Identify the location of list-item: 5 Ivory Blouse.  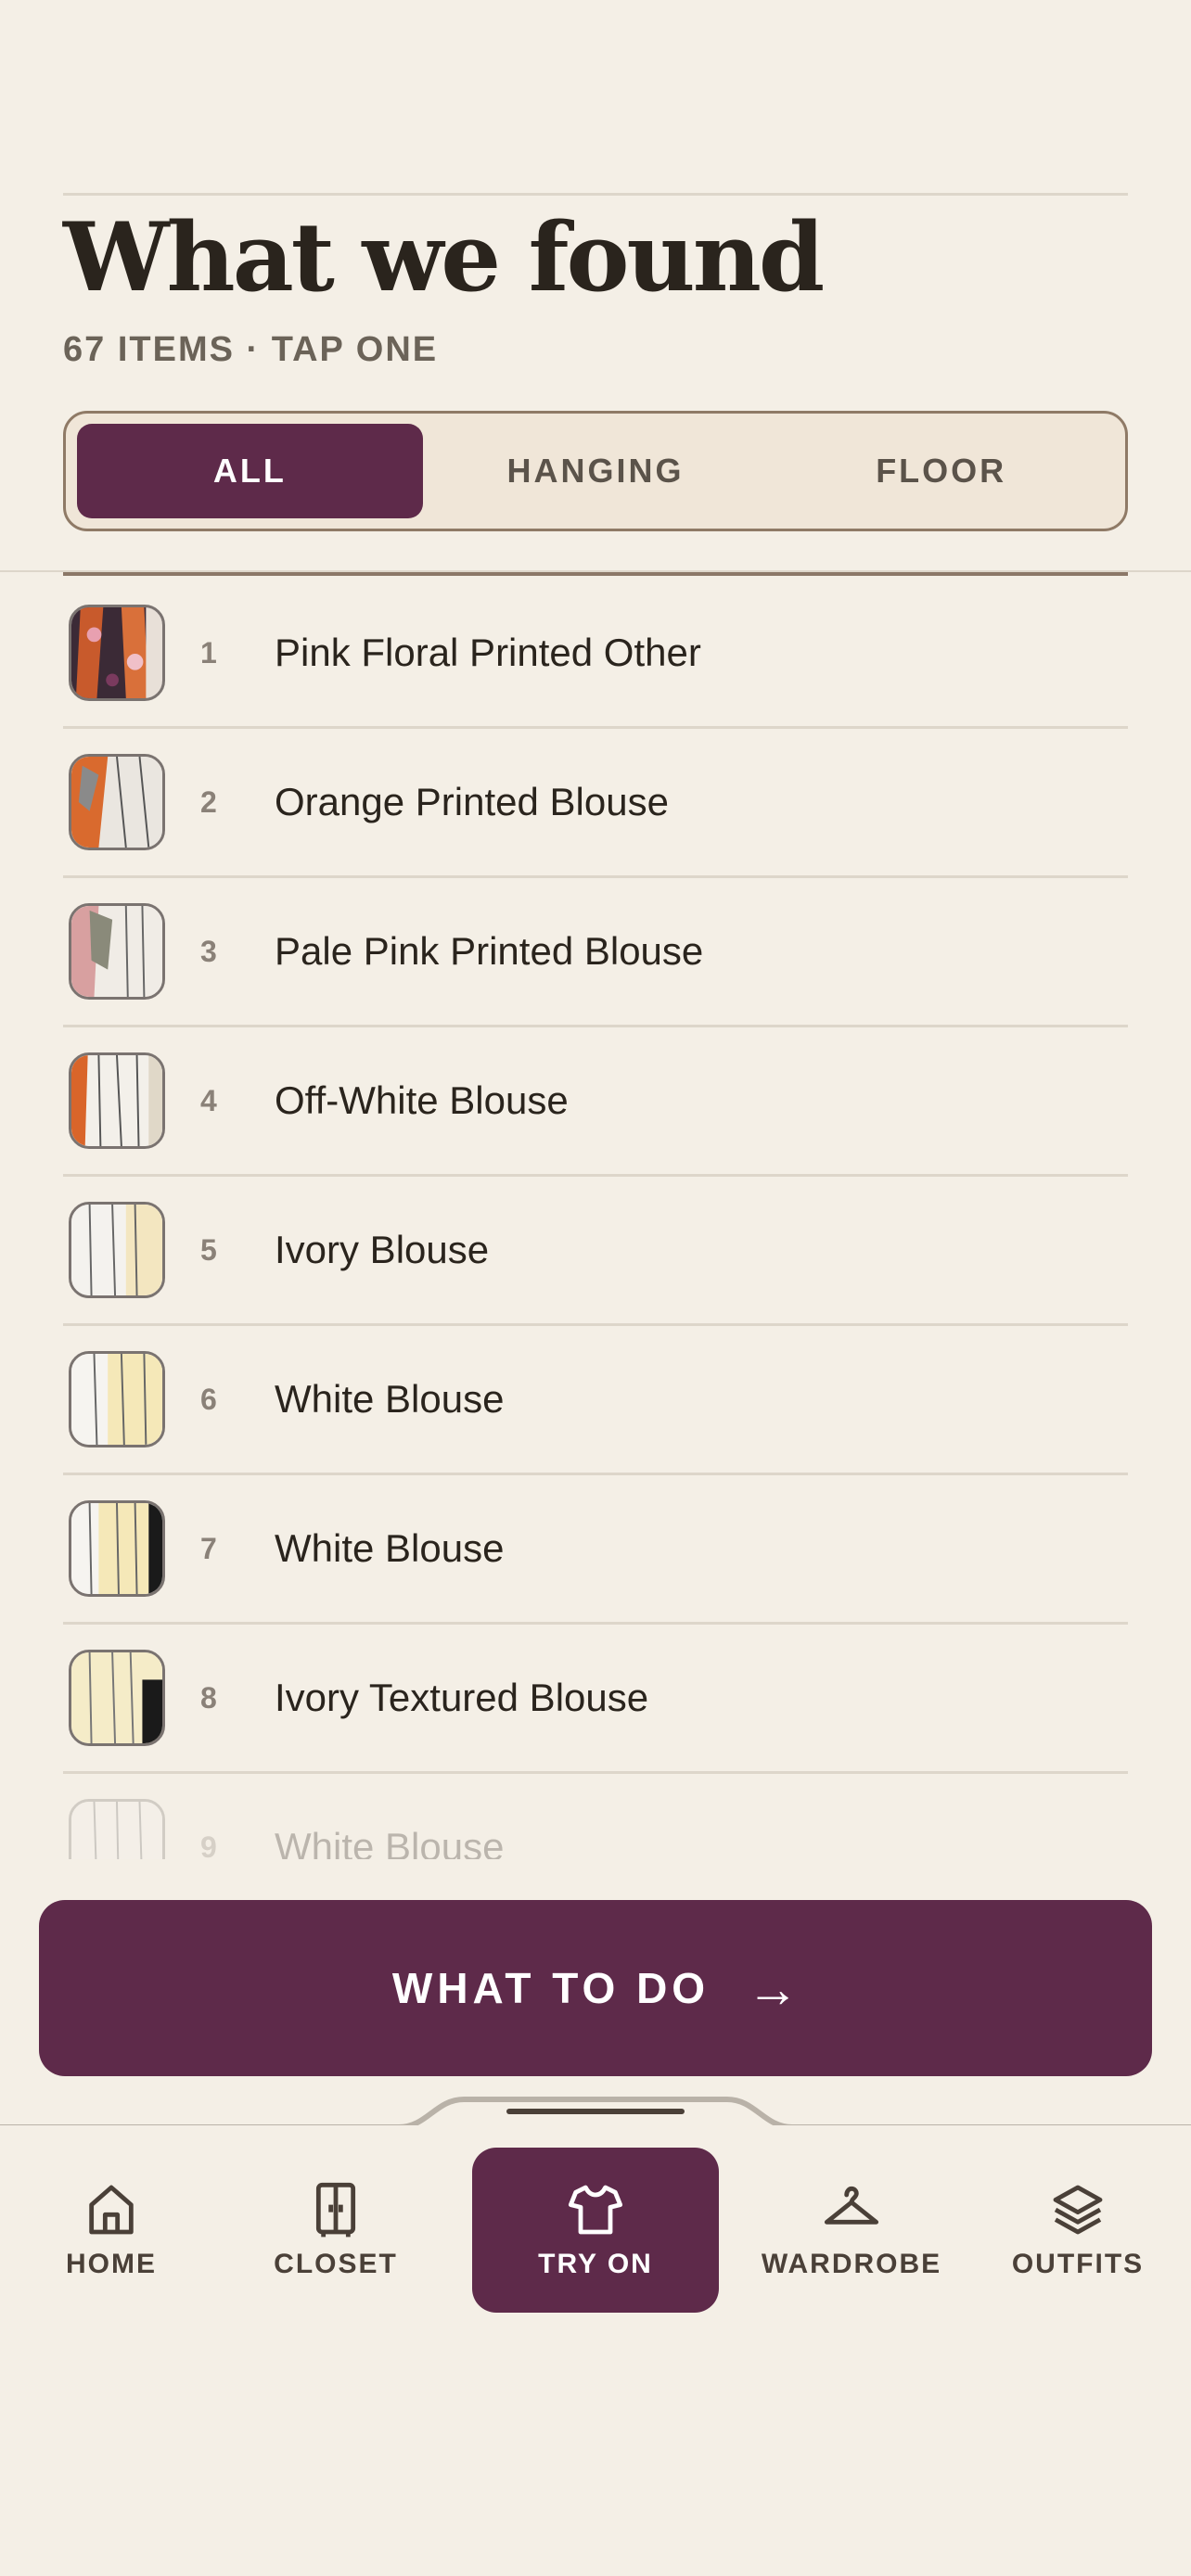
(595, 1251).